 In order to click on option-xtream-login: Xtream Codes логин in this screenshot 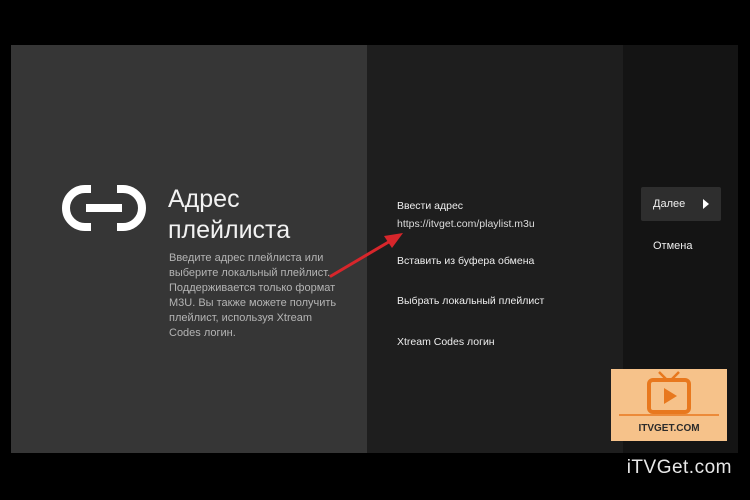, I will do `click(446, 342)`.